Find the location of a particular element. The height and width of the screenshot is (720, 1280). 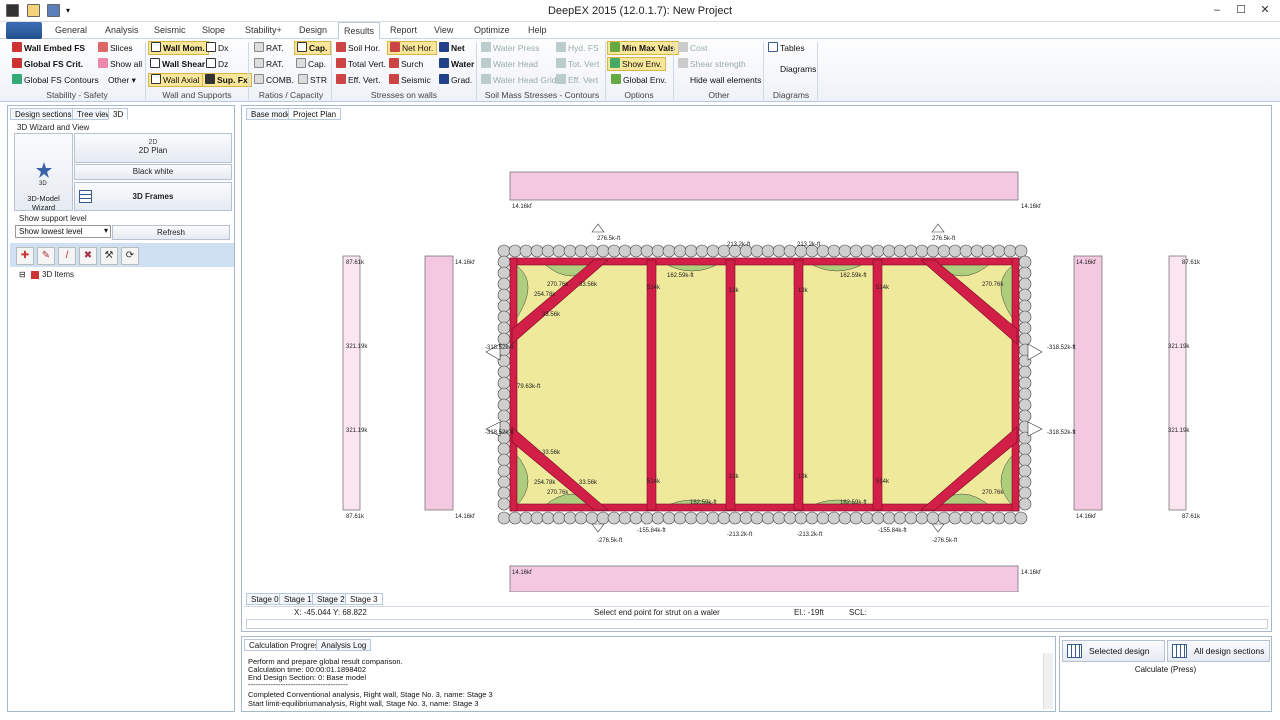

shear-strength-button: Shear strength is located at coordinates (712, 65).